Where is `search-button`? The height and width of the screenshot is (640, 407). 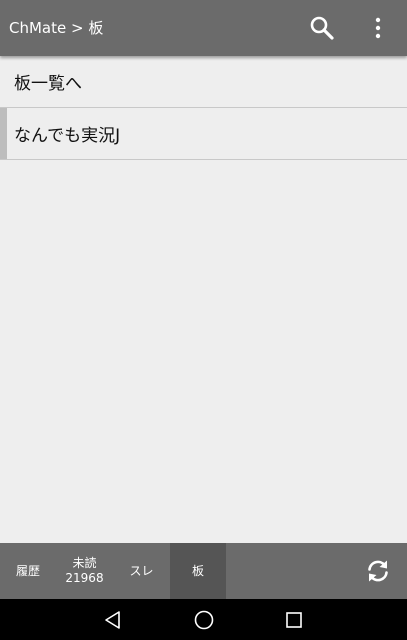
search-button is located at coordinates (322, 28).